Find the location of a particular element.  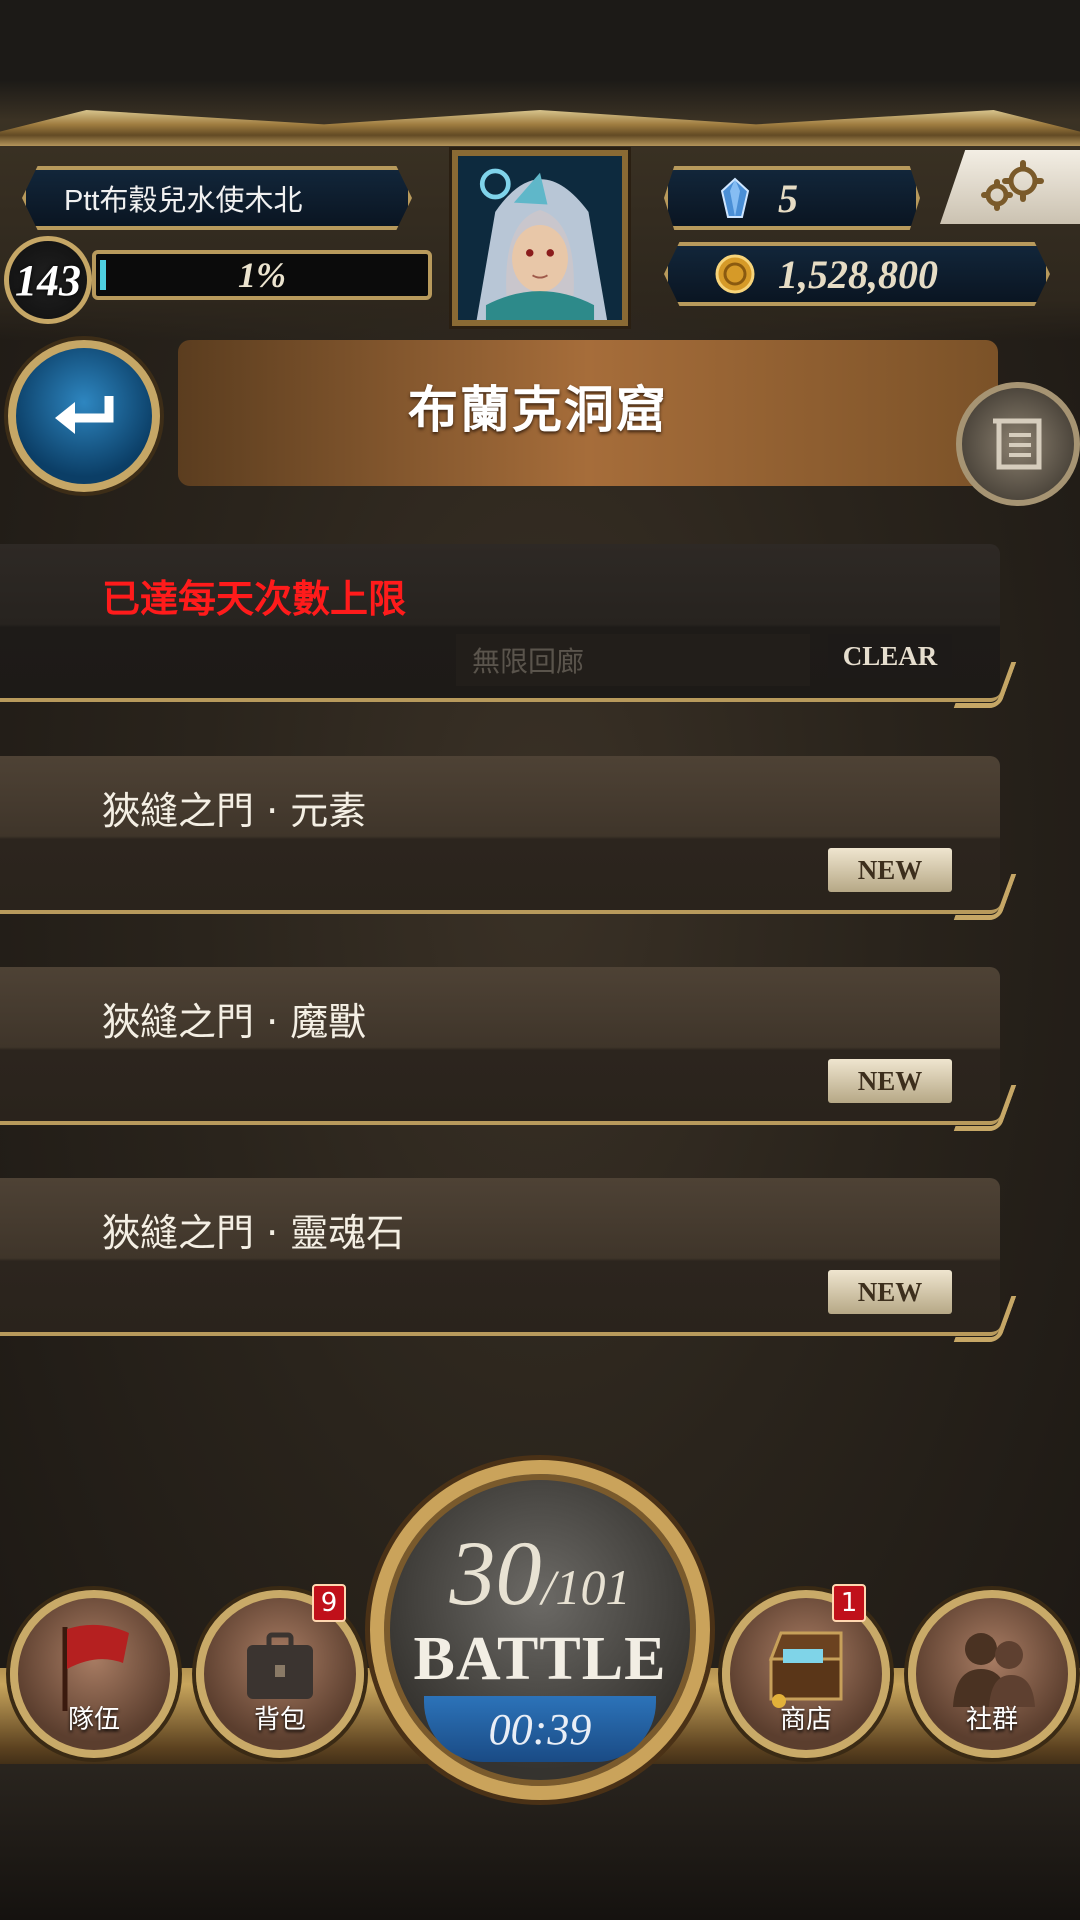

nav-social-button: 社群 is located at coordinates (992, 1674).